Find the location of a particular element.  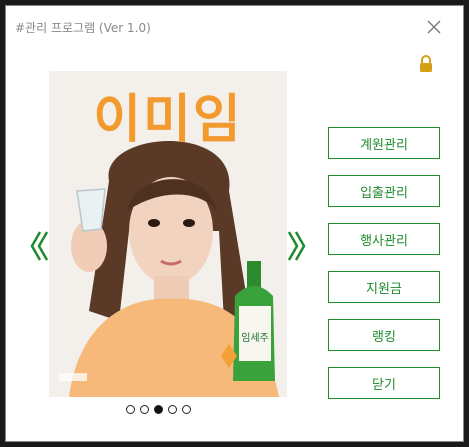

menu-button-2: 행사관리 is located at coordinates (384, 239).